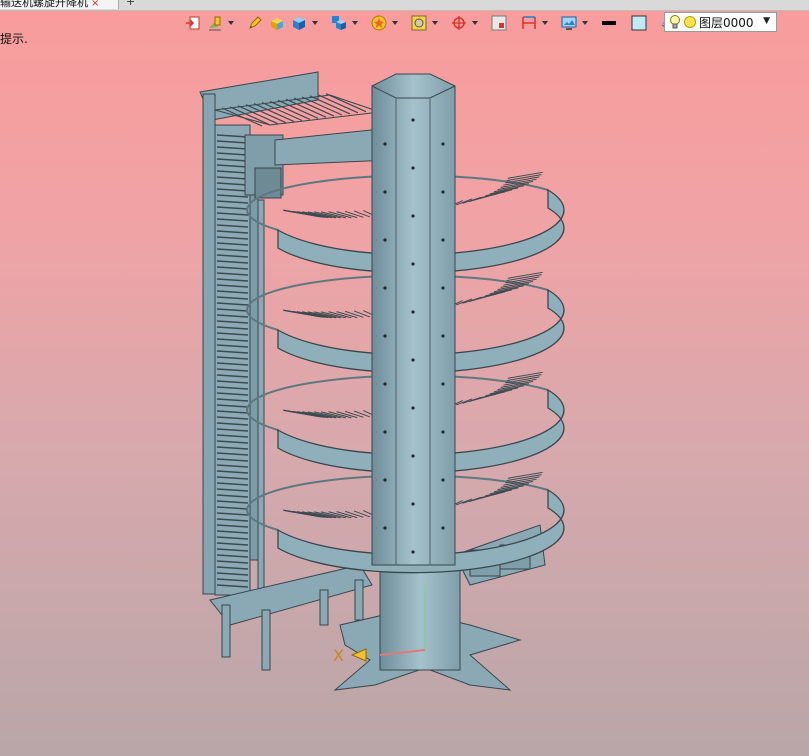 The image size is (809, 756). Describe the element at coordinates (690, 22) in the screenshot. I see `layer-color-icon` at that location.